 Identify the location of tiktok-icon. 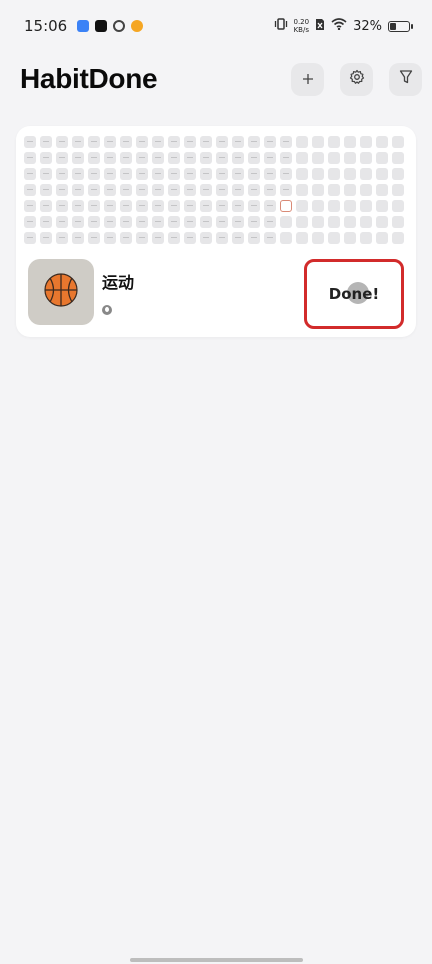
(101, 26).